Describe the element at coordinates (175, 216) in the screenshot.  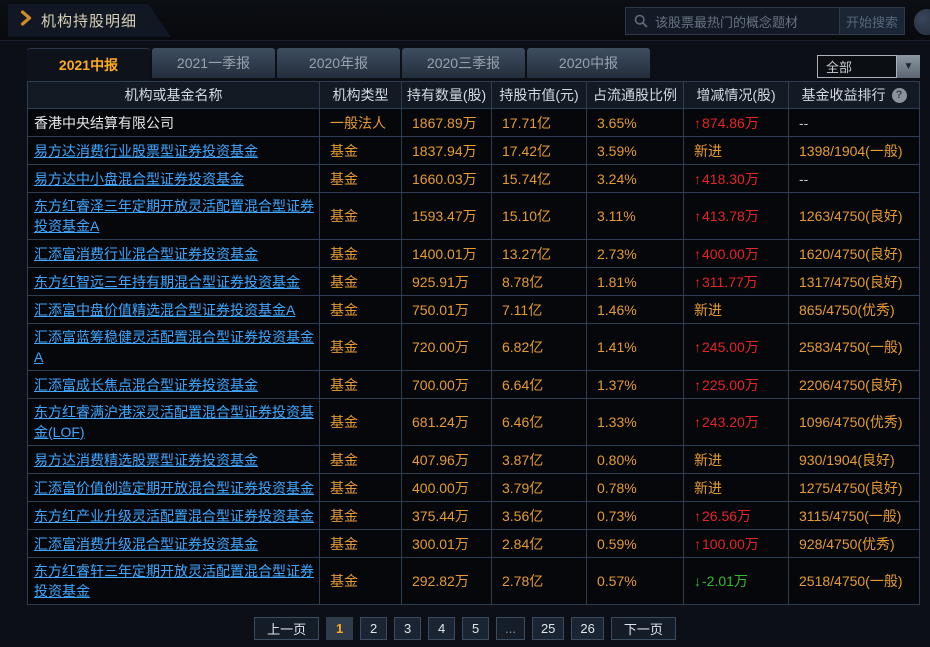
I see `fund-name-link: 东方红睿泽三年定期开放灵活配置混合型证券投资基金A` at that location.